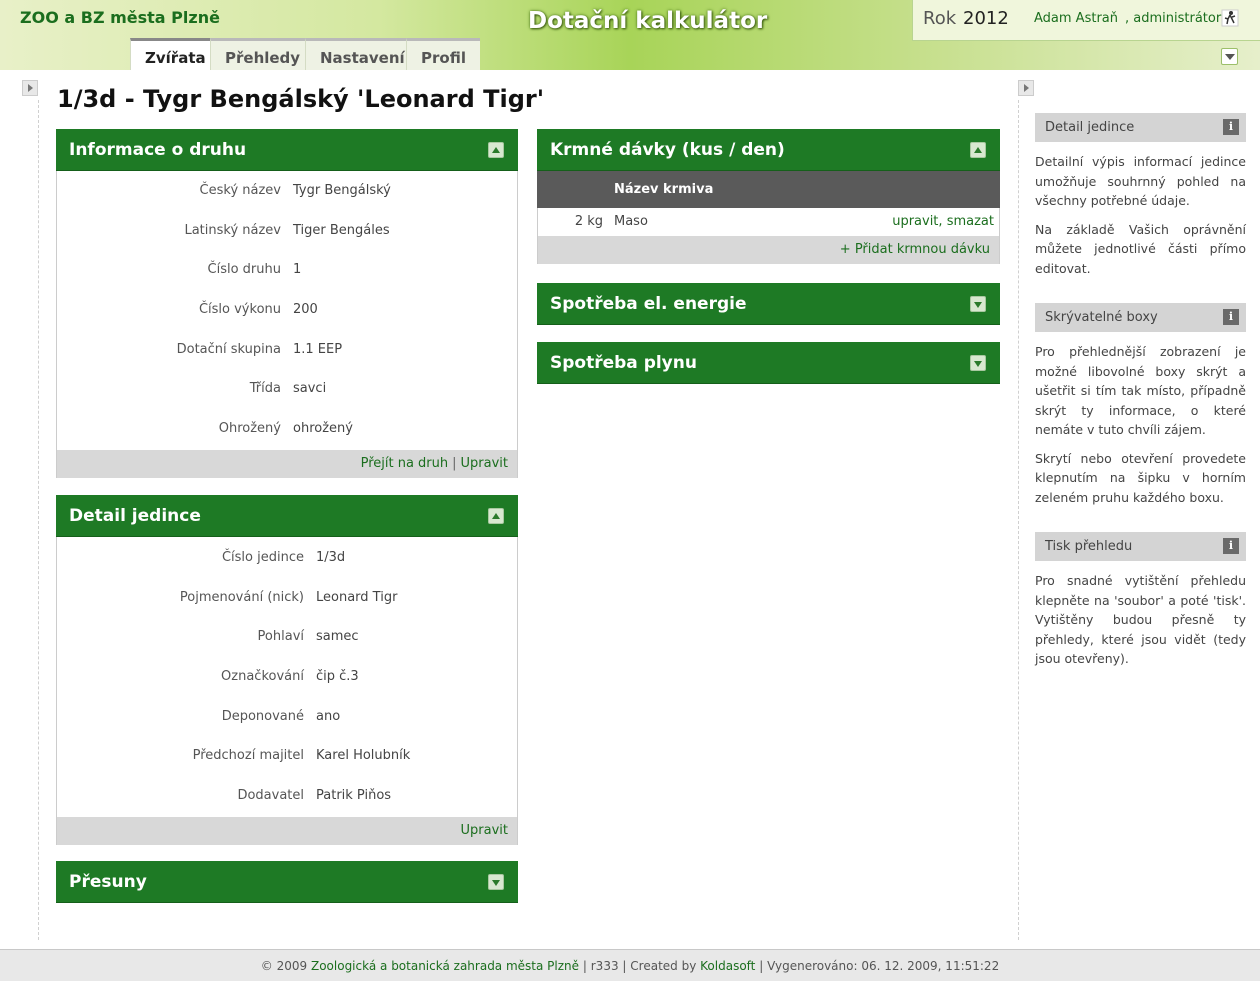  What do you see at coordinates (287, 232) in the screenshot?
I see `field-row: Latinský název Tiger Bengáles` at bounding box center [287, 232].